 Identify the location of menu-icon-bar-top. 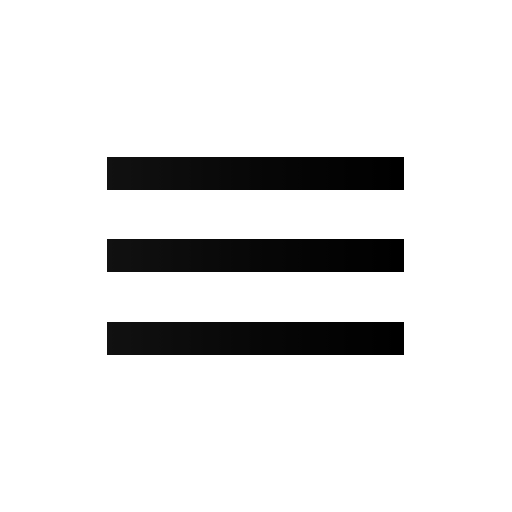
(255, 173).